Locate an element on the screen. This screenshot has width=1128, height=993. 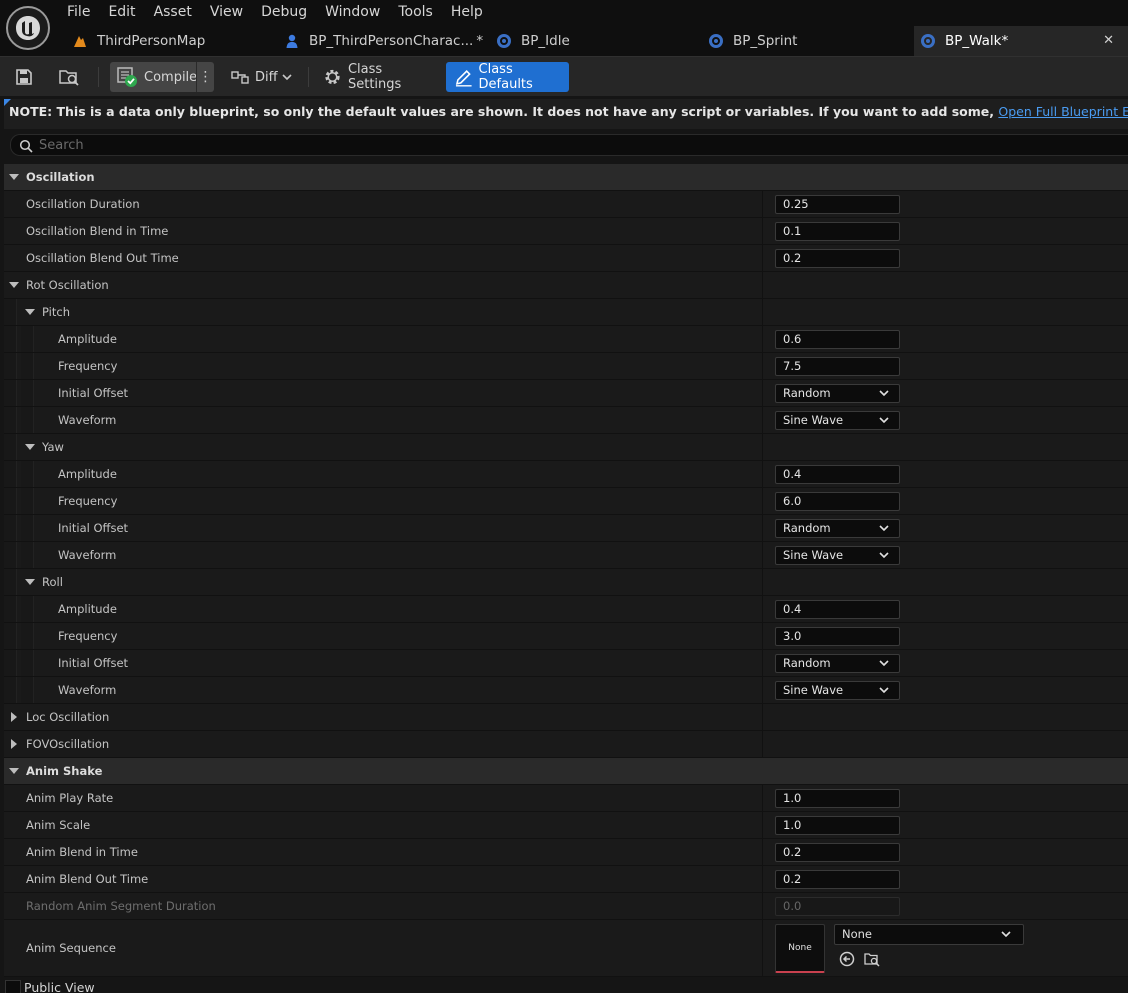
menu-debug: Debug is located at coordinates (284, 12).